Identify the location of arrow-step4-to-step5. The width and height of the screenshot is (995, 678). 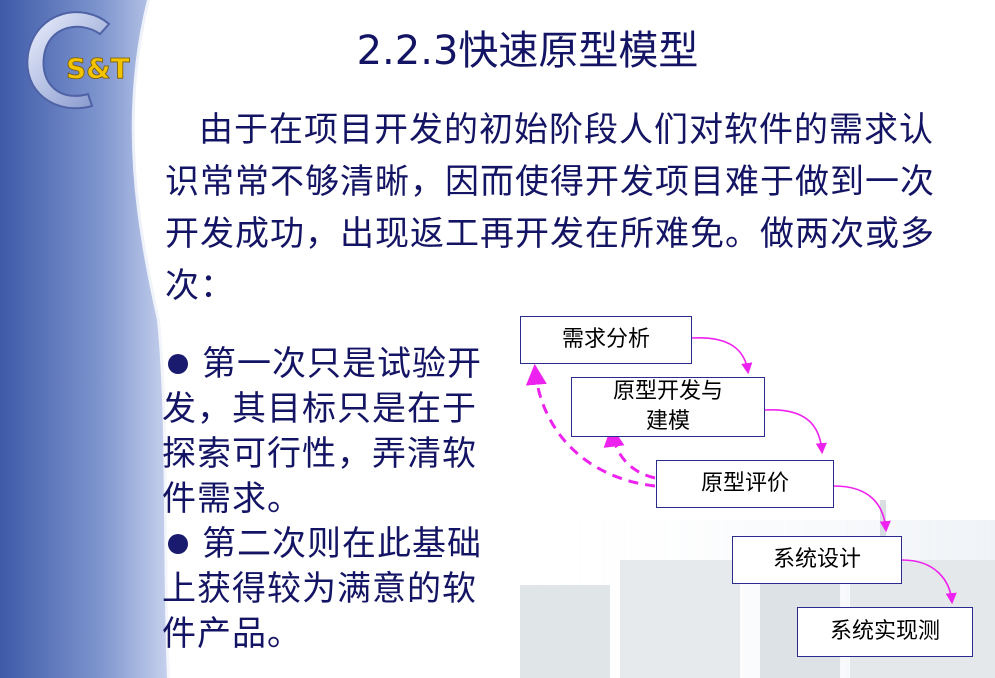
(929, 582).